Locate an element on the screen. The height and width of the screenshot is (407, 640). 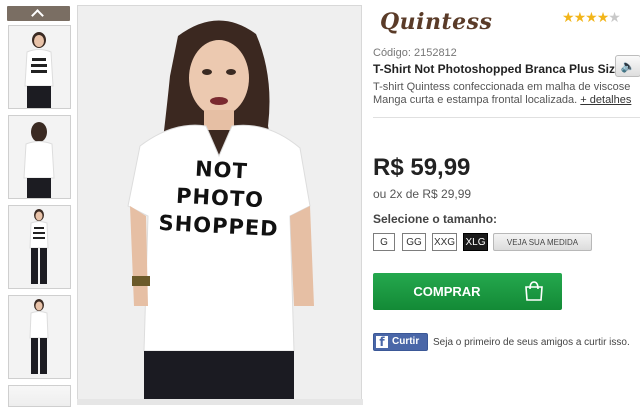
thumbnail-partial-bg is located at coordinates (39, 396).